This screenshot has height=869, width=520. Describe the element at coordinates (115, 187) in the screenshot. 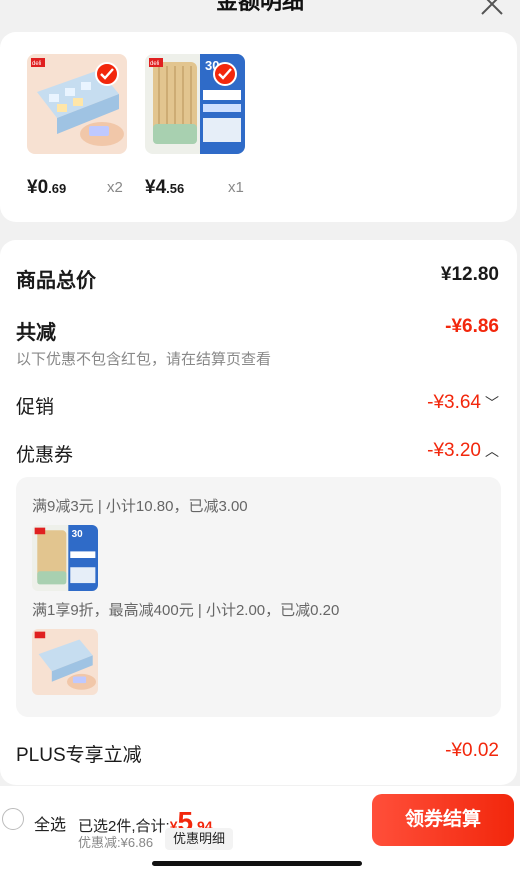

I see `product-qty: x2` at that location.